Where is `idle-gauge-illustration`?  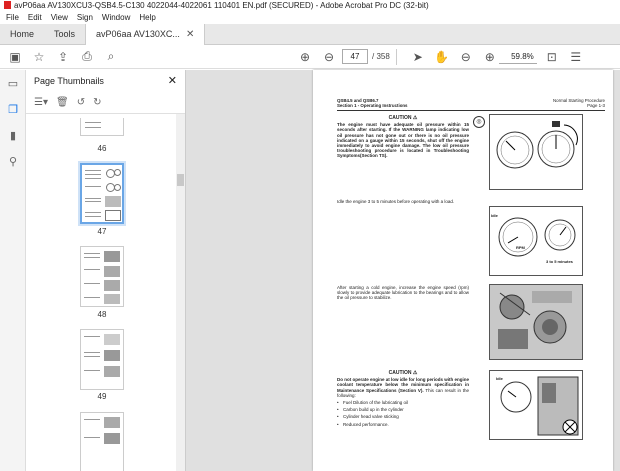 idle-gauge-illustration is located at coordinates (537, 237).